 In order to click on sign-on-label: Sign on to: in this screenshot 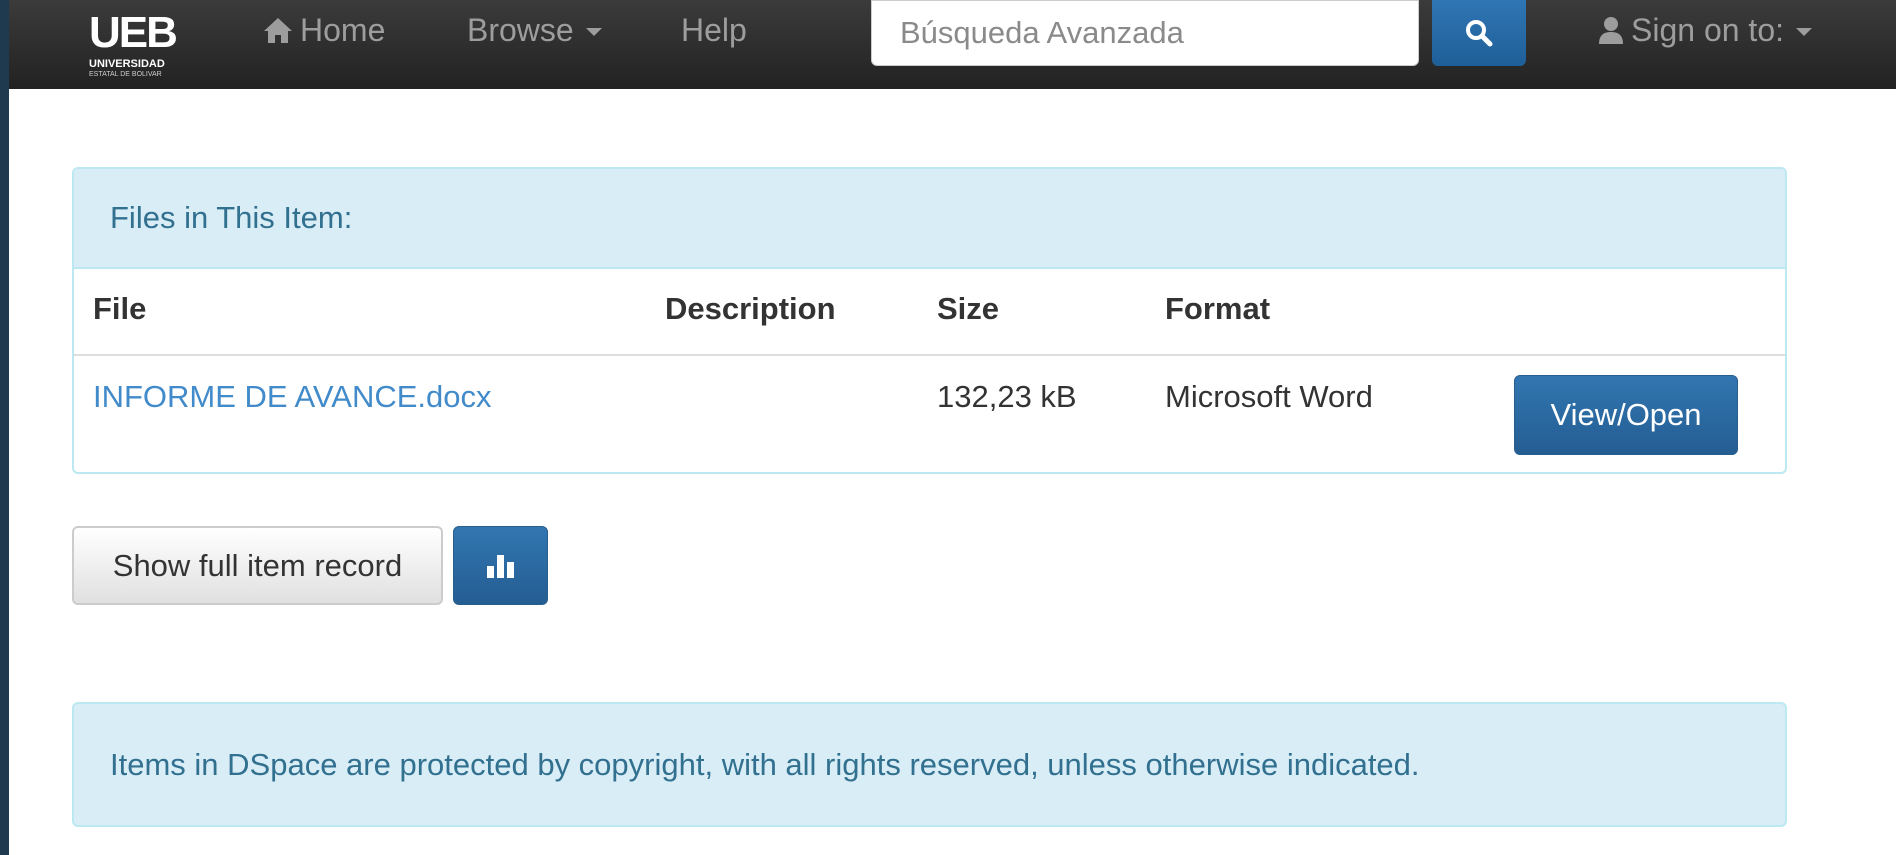, I will do `click(1707, 30)`.